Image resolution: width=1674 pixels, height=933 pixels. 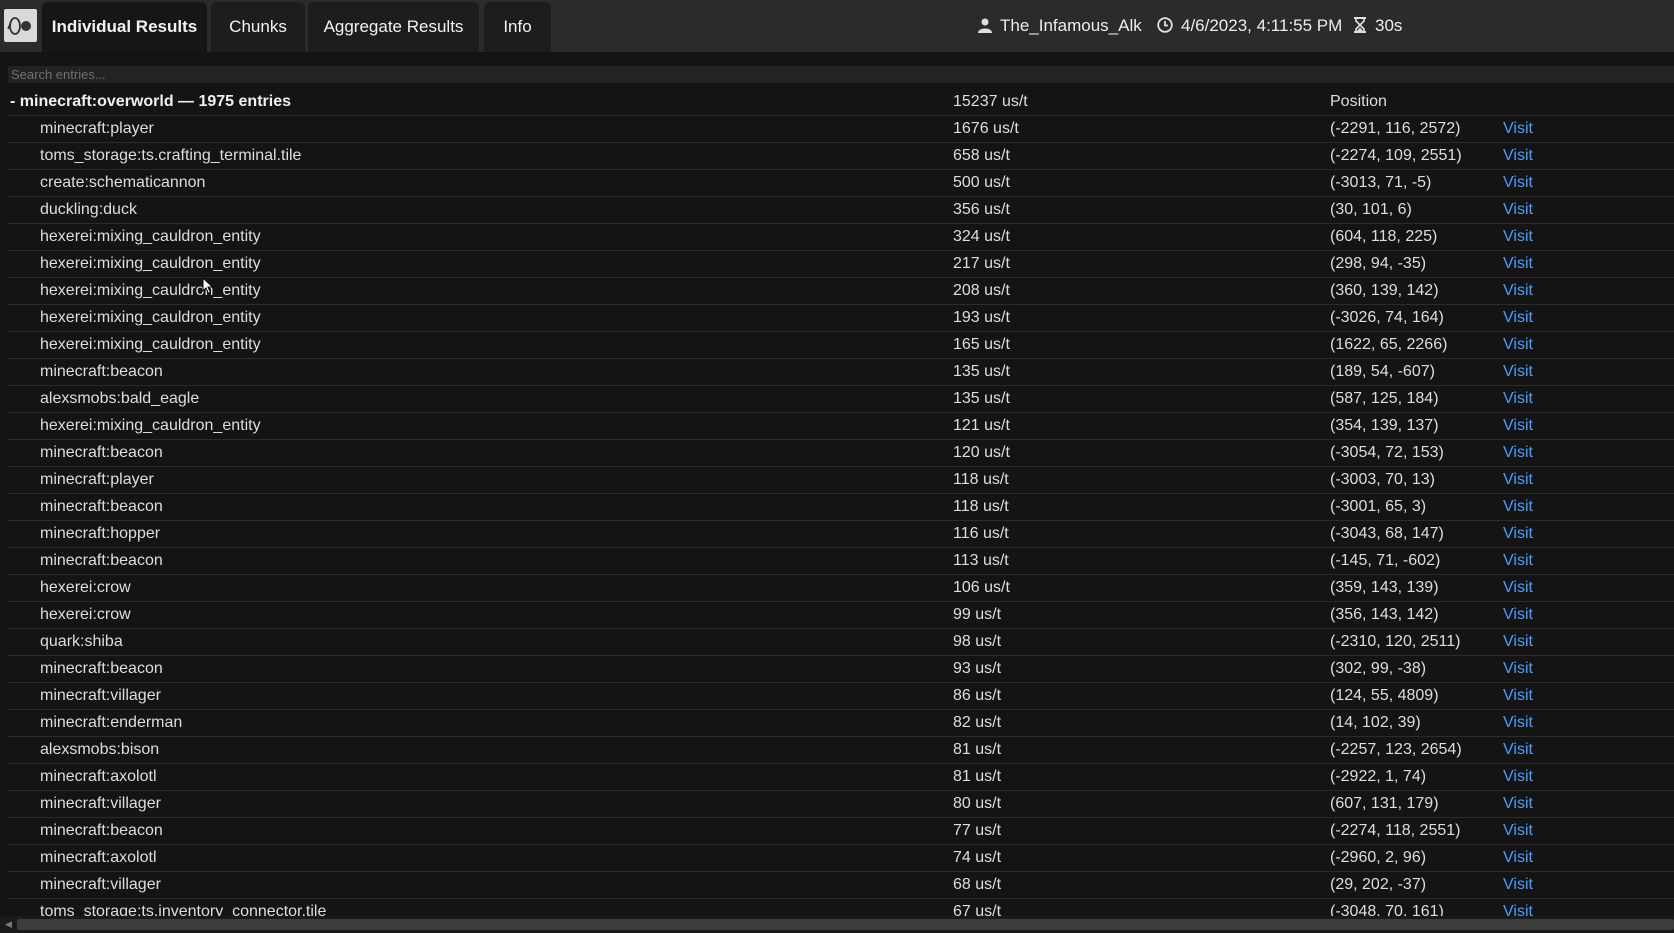 What do you see at coordinates (1387, 533) in the screenshot?
I see `entry-position: (-3043, 68, 147)` at bounding box center [1387, 533].